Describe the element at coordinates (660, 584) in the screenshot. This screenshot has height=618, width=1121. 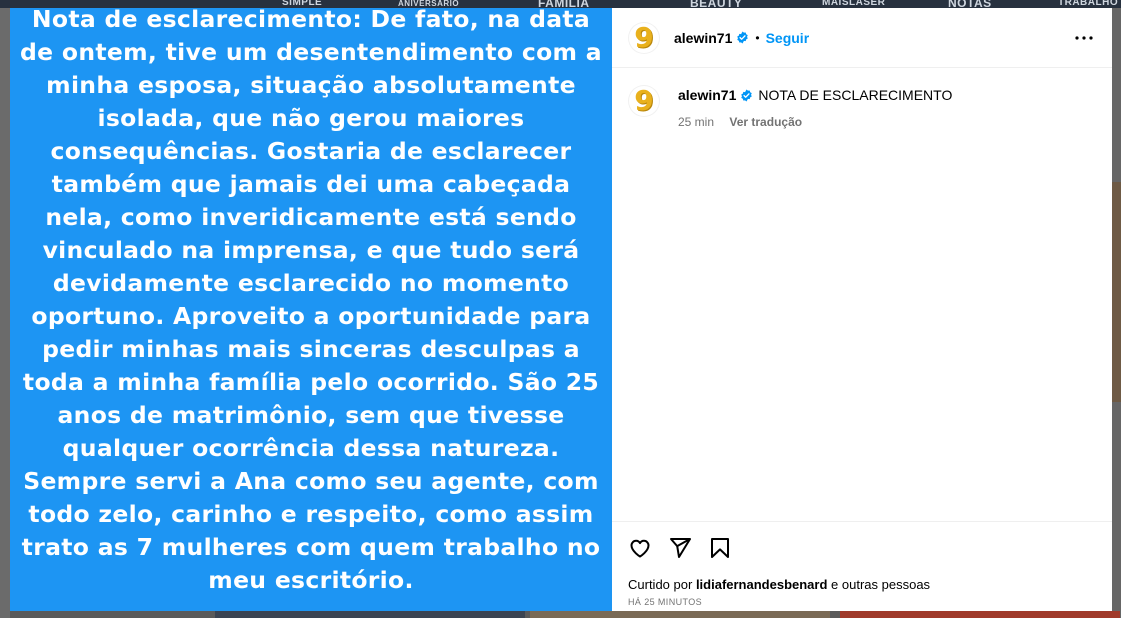
I see `liked-prefix: Curtido por` at that location.